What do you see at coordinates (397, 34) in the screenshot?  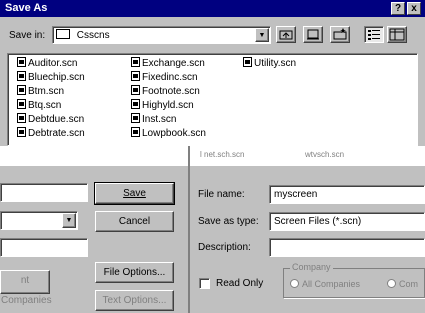 I see `details-view-icon` at bounding box center [397, 34].